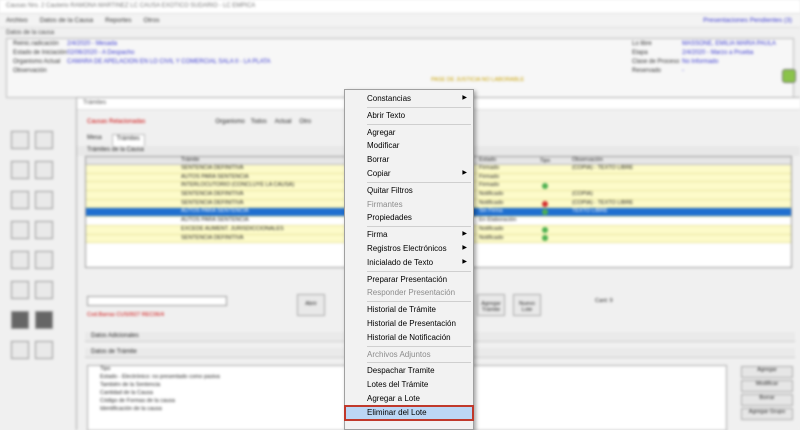 The height and width of the screenshot is (430, 800). I want to click on case-field-key: Organismo Actual, so click(37, 62).